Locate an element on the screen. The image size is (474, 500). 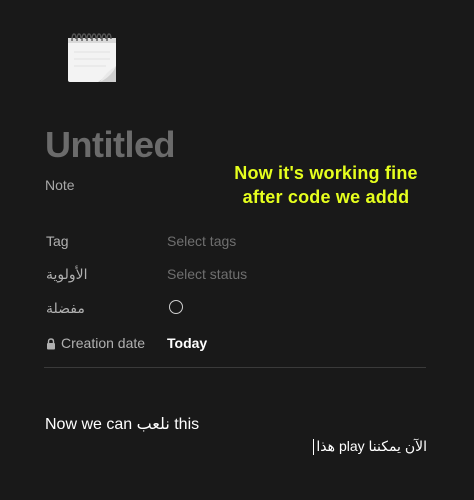
content-line-2-text: الآن يمكننا play هذا is located at coordinates (371, 446).